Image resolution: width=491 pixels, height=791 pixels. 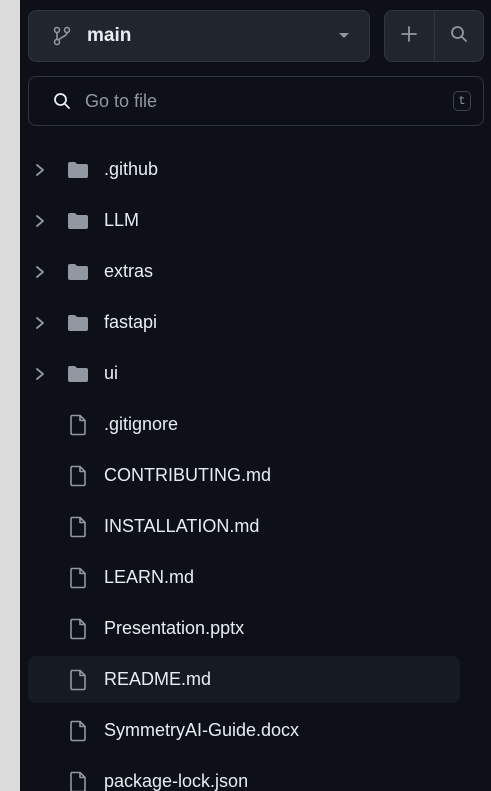 What do you see at coordinates (202, 730) in the screenshot?
I see `file-name: SymmetryAI-Guide.docx` at bounding box center [202, 730].